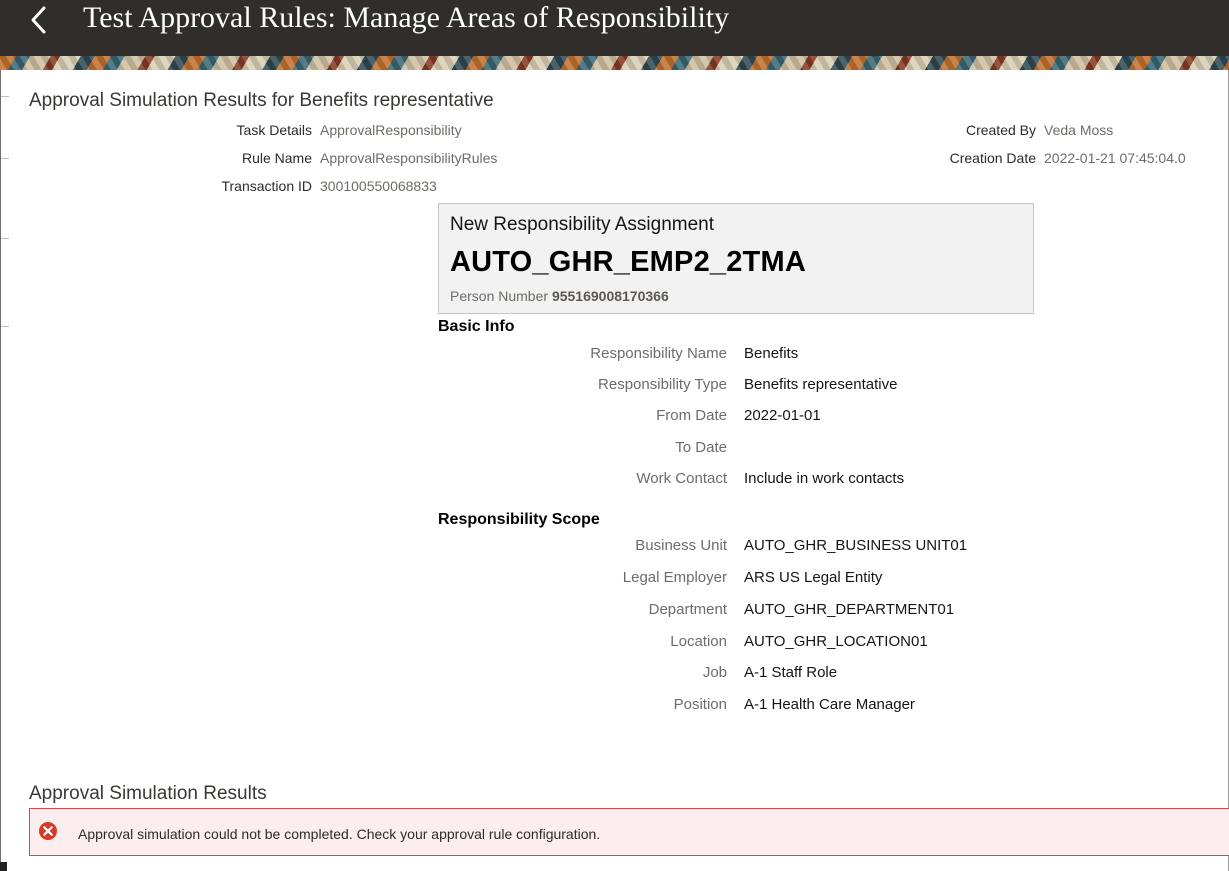  I want to click on field-value: Benefits representative, so click(821, 384).